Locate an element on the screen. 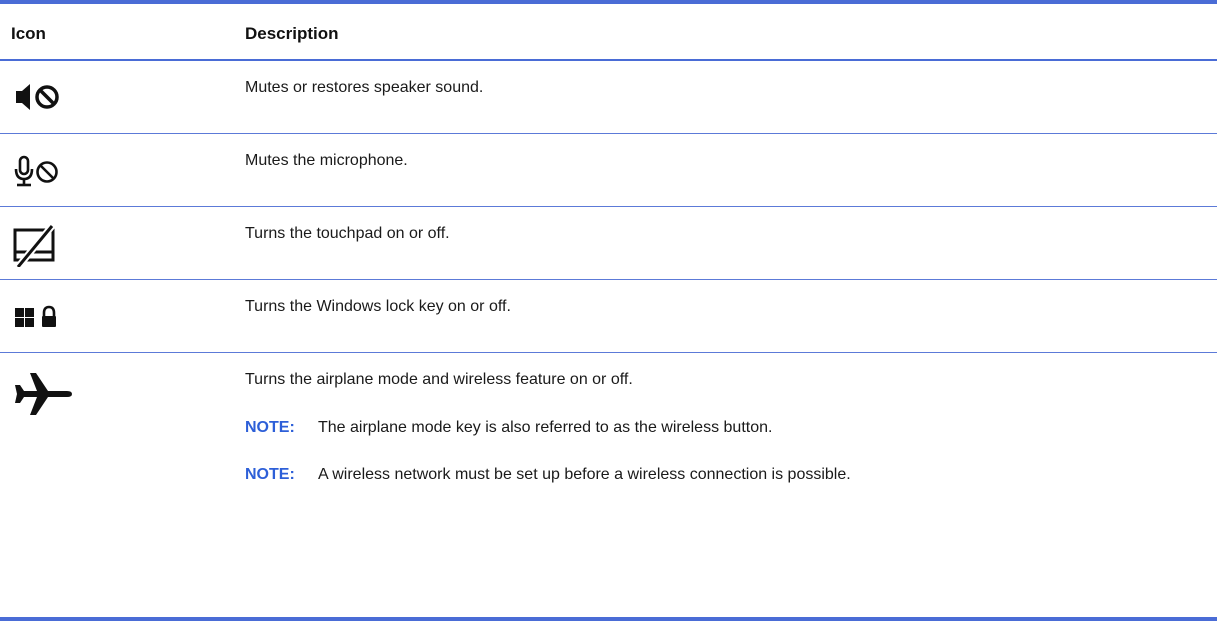 The image size is (1217, 621). microphone-mute-icon is located at coordinates (44, 171).